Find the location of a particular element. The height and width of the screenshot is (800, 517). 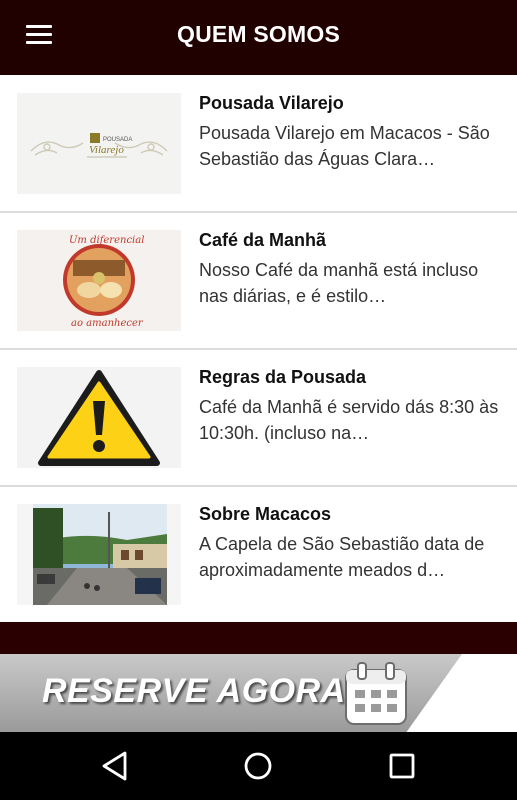

item-title: Café da Manhã is located at coordinates (263, 240).